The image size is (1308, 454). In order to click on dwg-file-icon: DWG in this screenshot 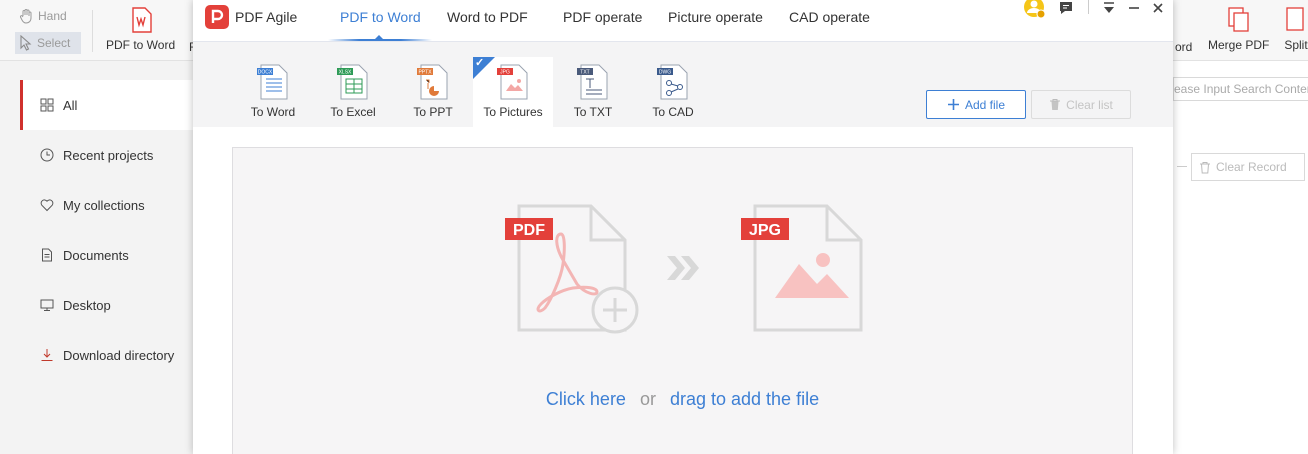, I will do `click(672, 82)`.